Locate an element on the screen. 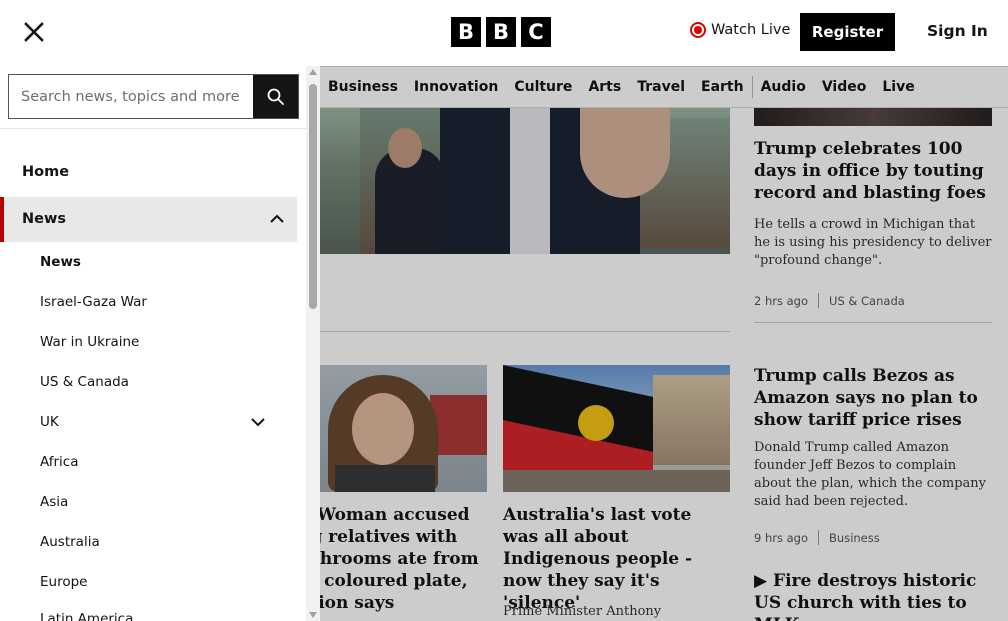 The height and width of the screenshot is (621, 1008). close-menu-button is located at coordinates (34, 32).